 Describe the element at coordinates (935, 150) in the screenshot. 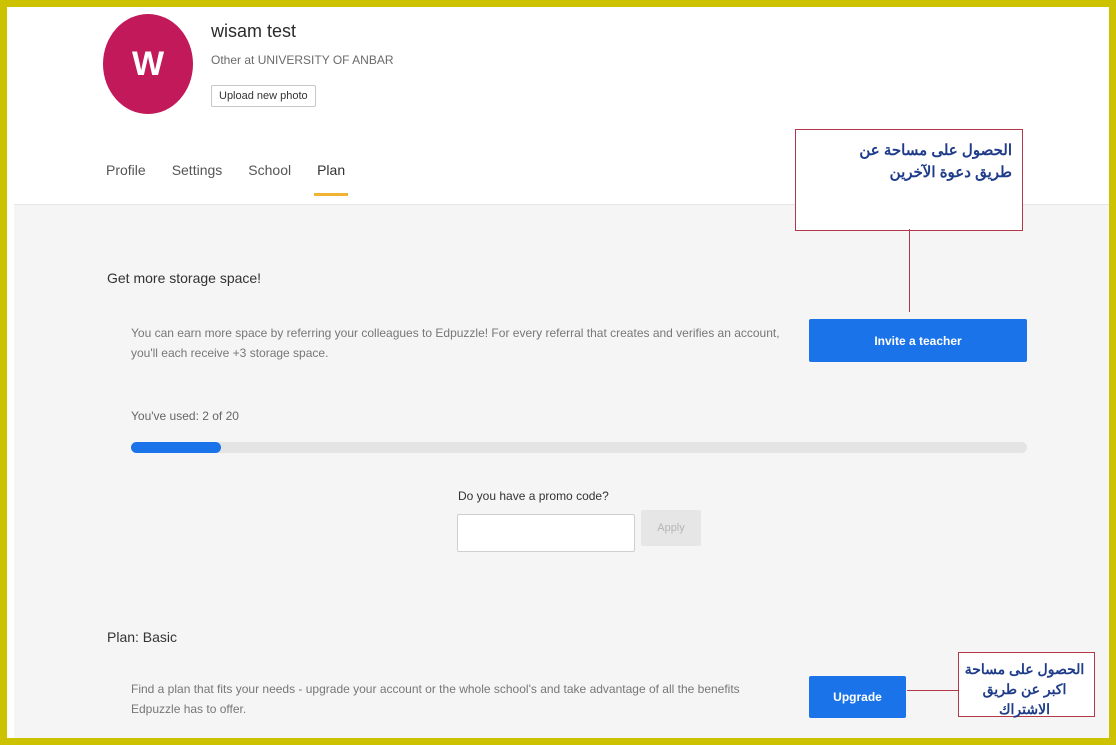

I see `invite-annotation-line1: الحصول على مساحة عن` at that location.